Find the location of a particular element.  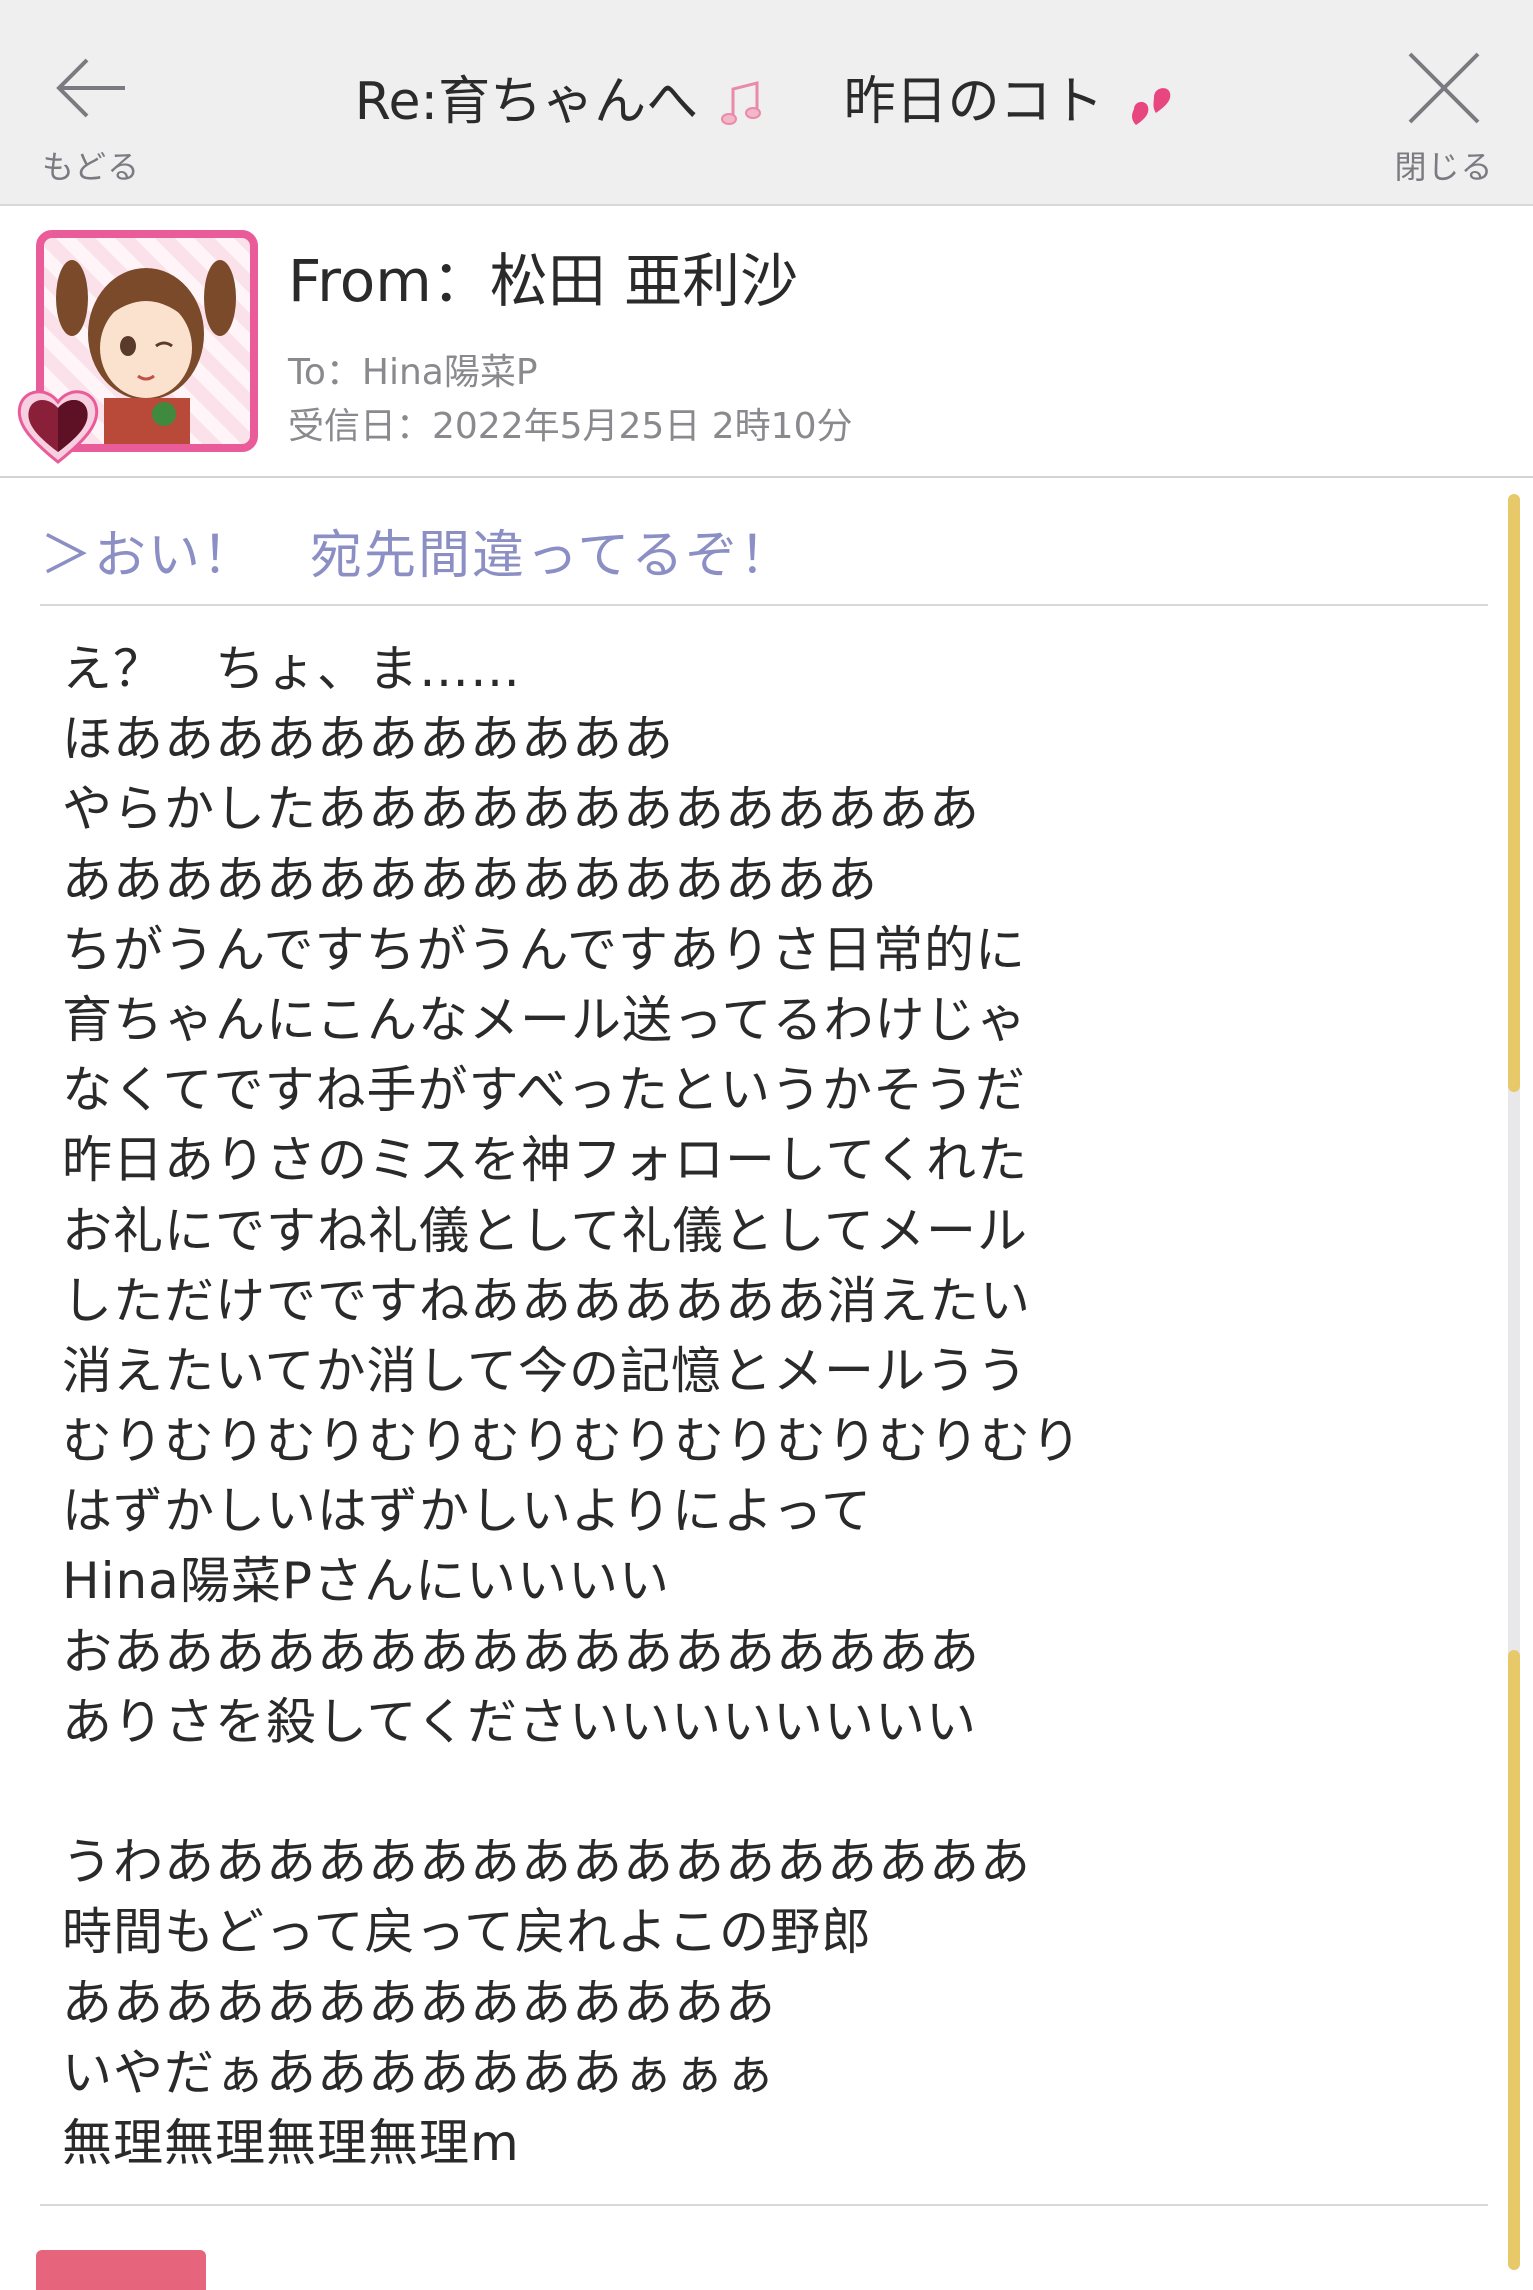

music-note-icon is located at coordinates (740, 103).